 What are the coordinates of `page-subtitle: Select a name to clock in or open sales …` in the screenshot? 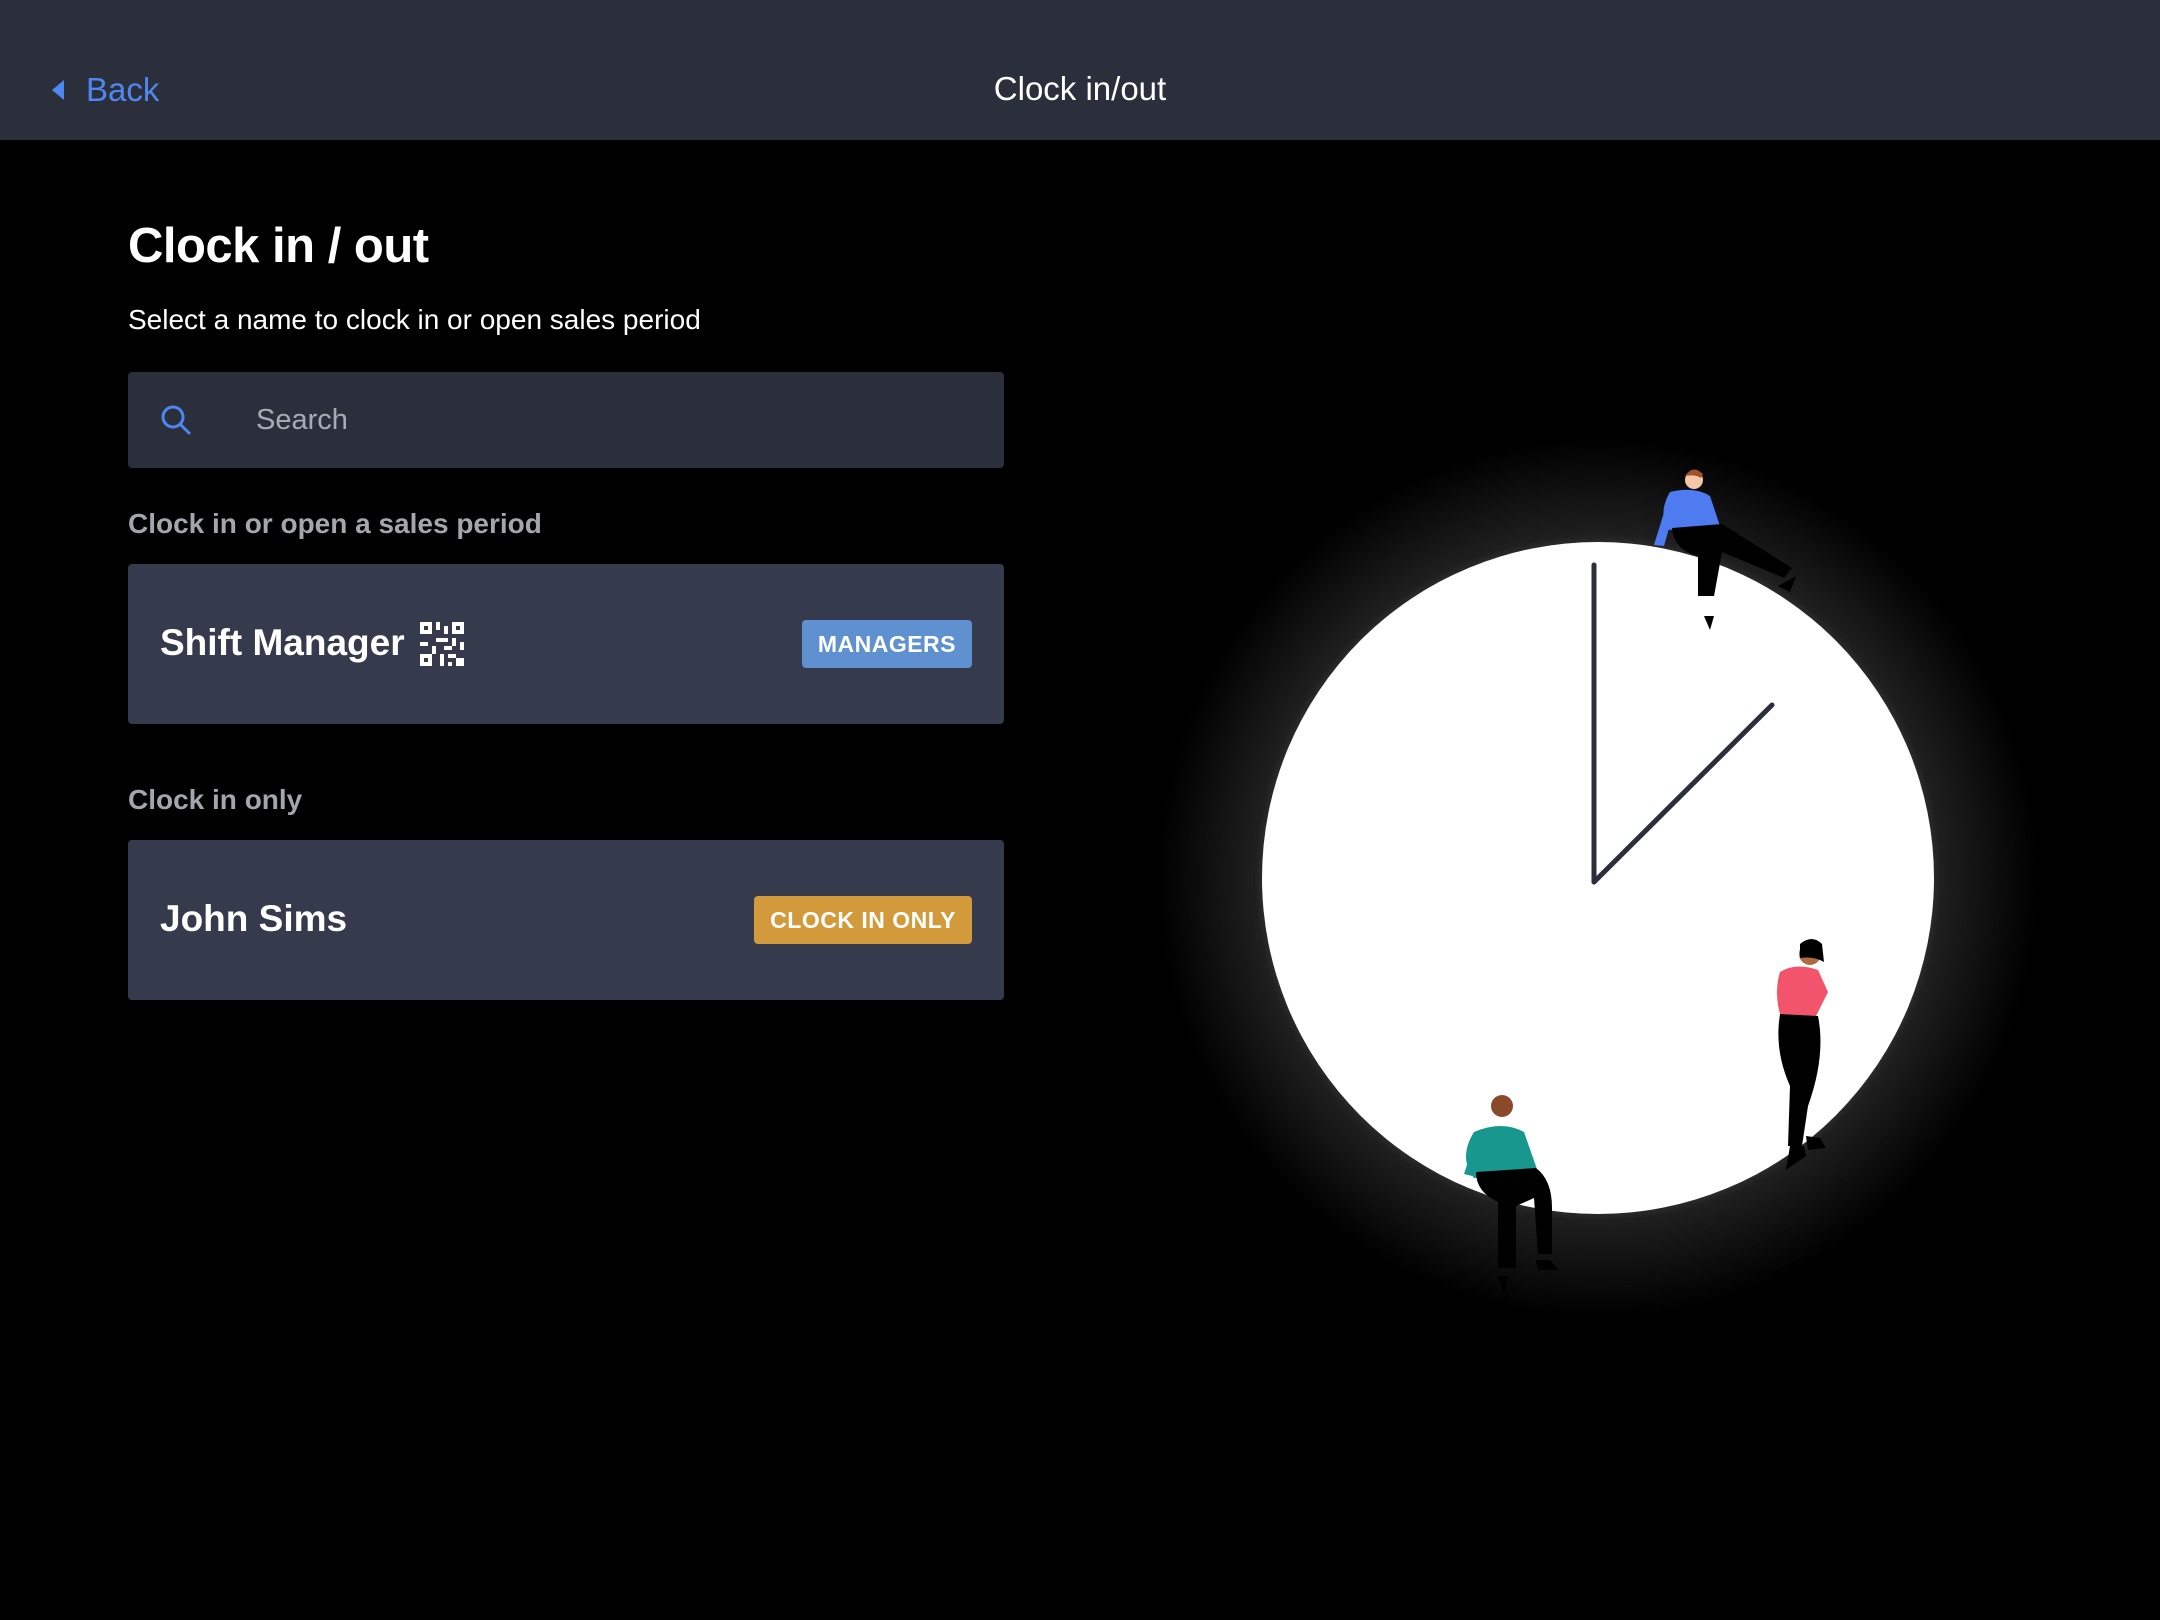 It's located at (414, 319).